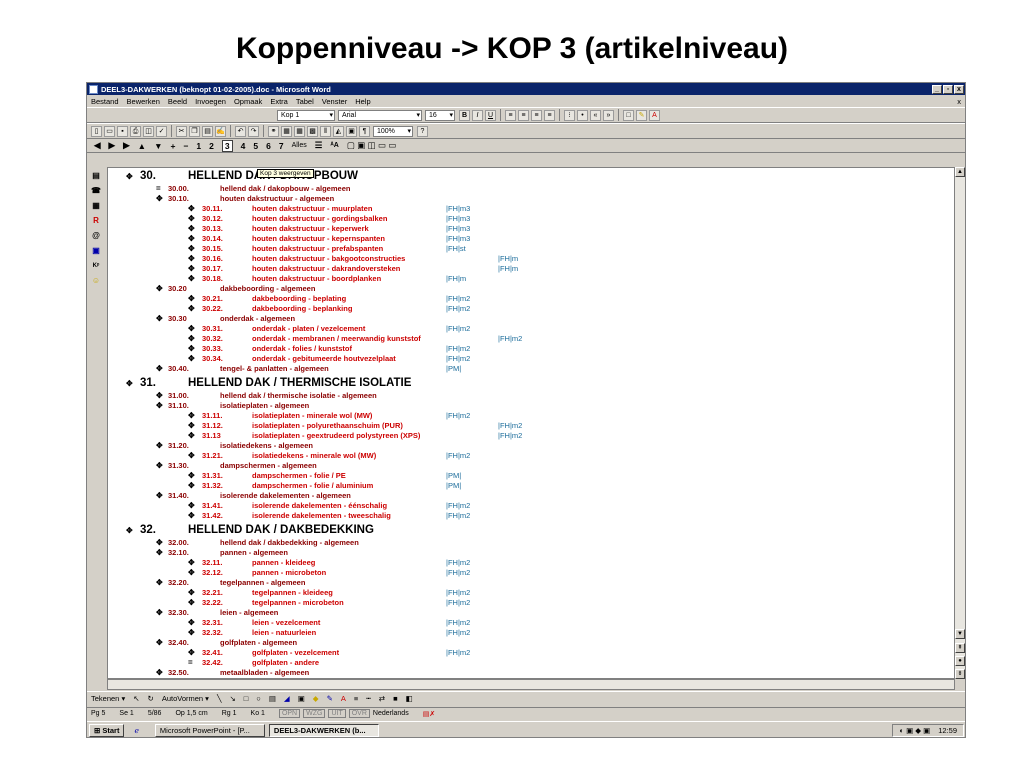 The height and width of the screenshot is (768, 1024). I want to click on outline-heading-level-3: ✥ 32.31. leien - vezelcement |FH|m2, so click(518, 623).